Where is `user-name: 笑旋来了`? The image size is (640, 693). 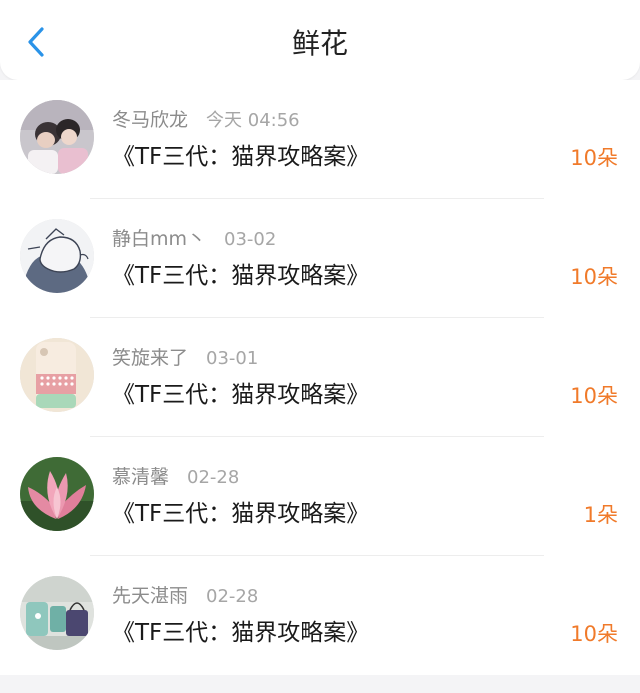
user-name: 笑旋来了 is located at coordinates (150, 358).